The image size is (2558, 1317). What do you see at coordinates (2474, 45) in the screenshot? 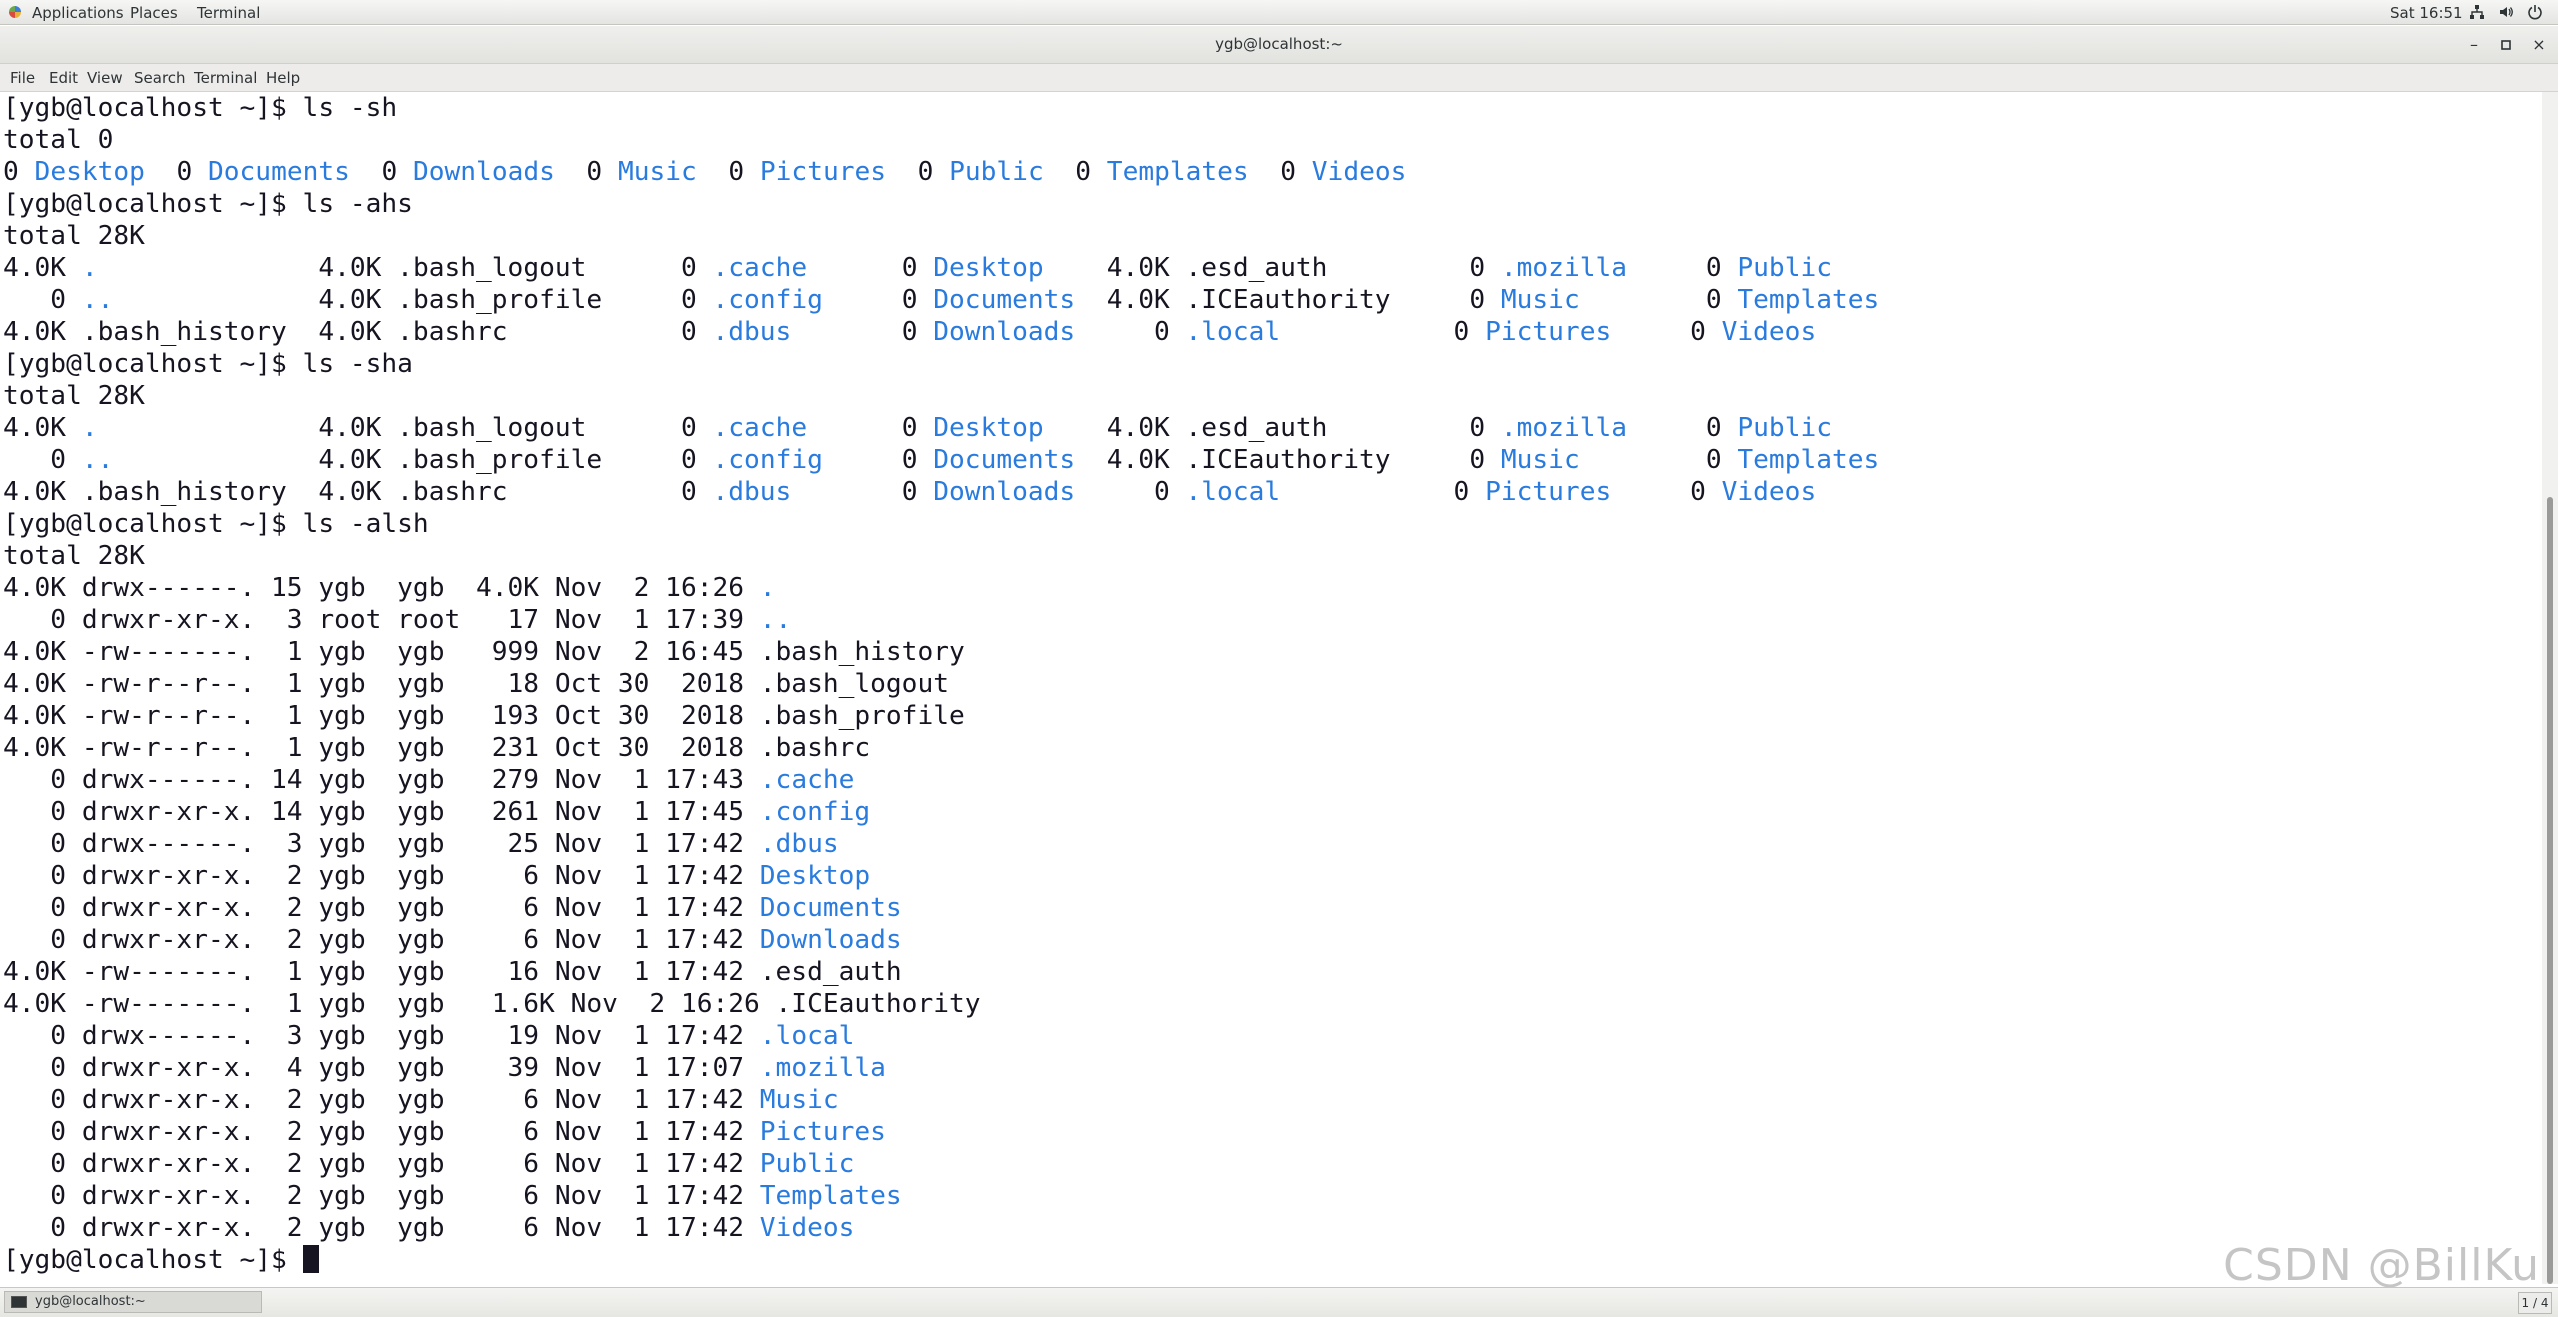
I see `minimize-button: –` at bounding box center [2474, 45].